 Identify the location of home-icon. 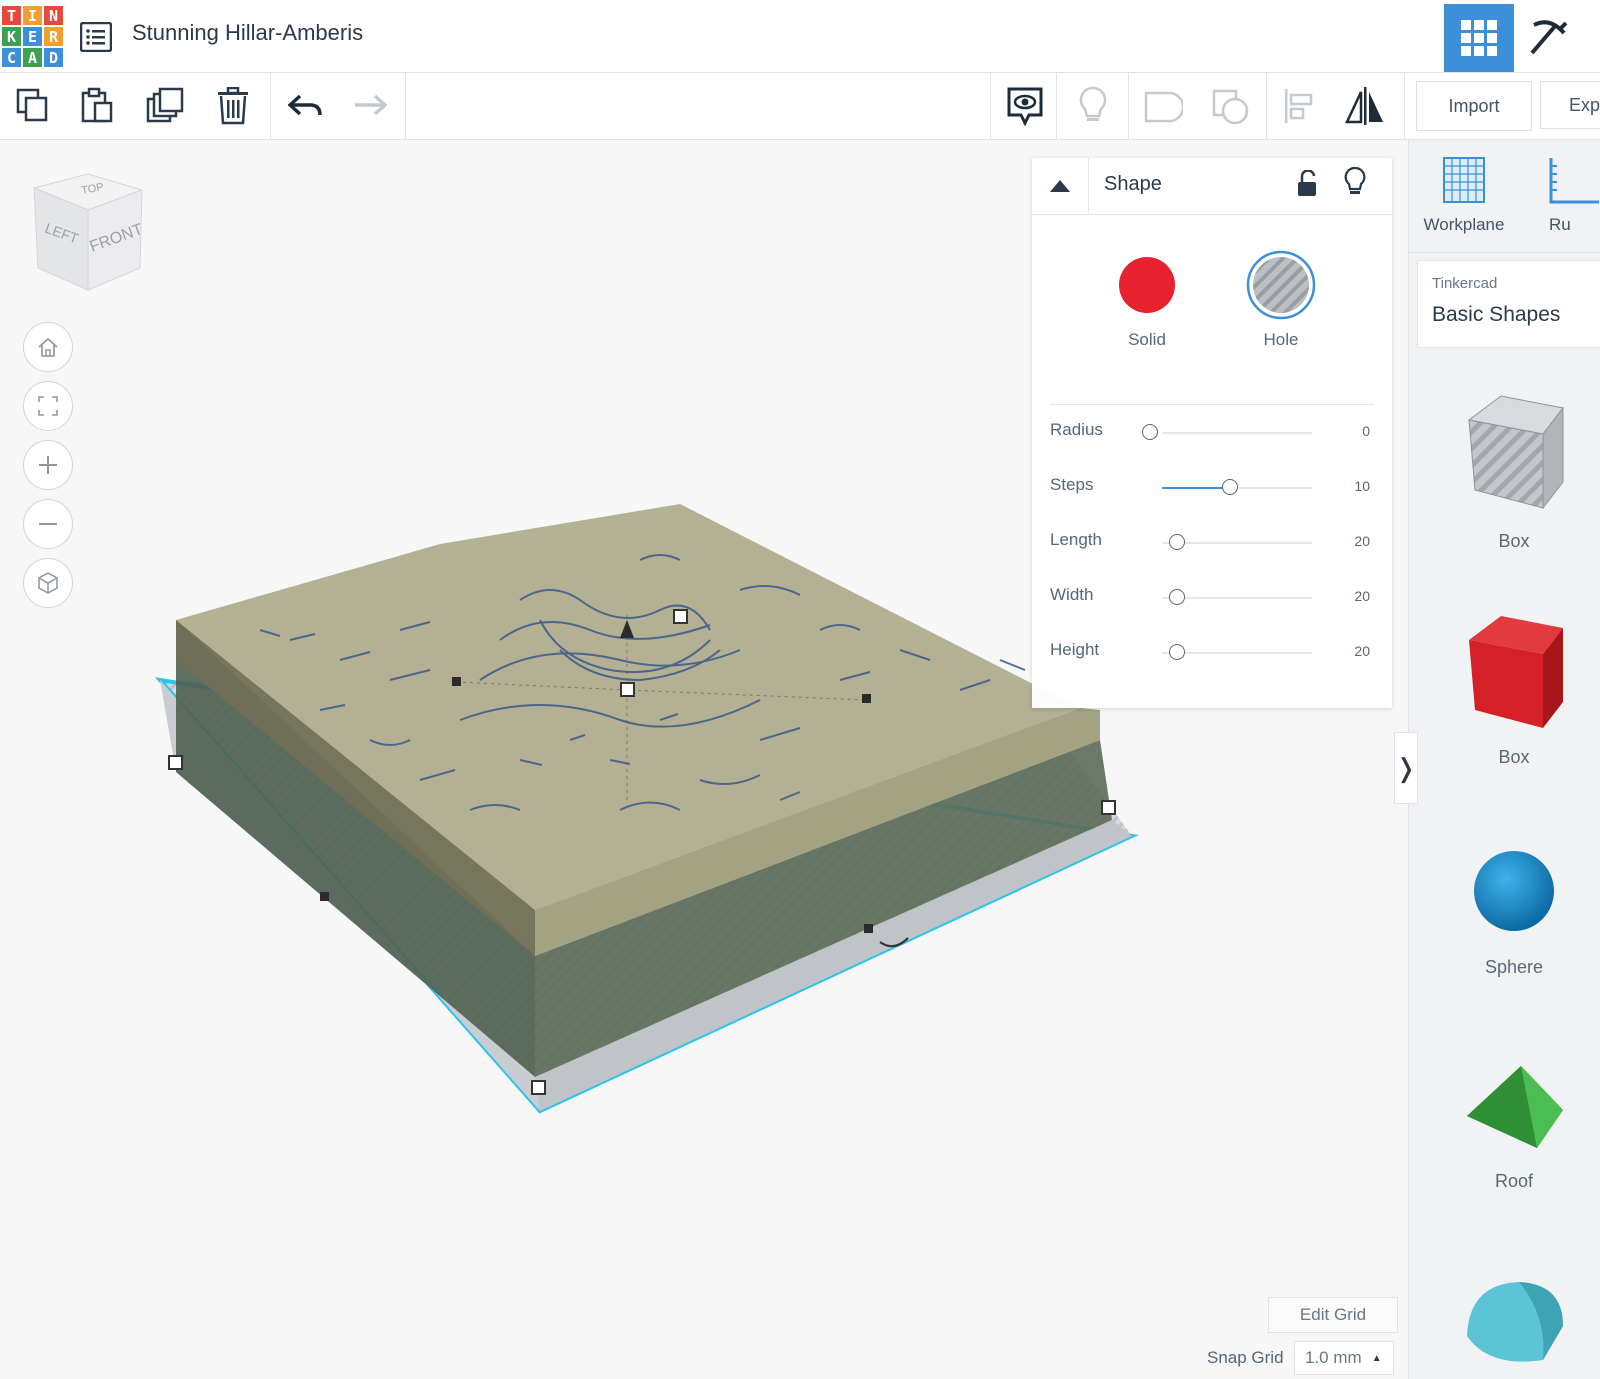
(48, 347).